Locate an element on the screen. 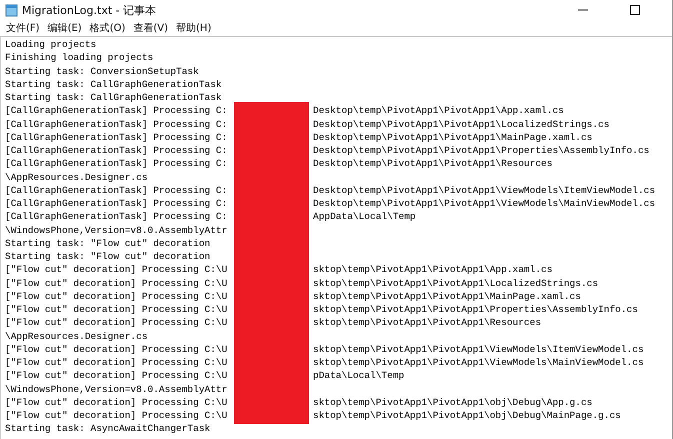 The image size is (673, 439). log-line: Starting task: ConversionSetupTask is located at coordinates (102, 71).